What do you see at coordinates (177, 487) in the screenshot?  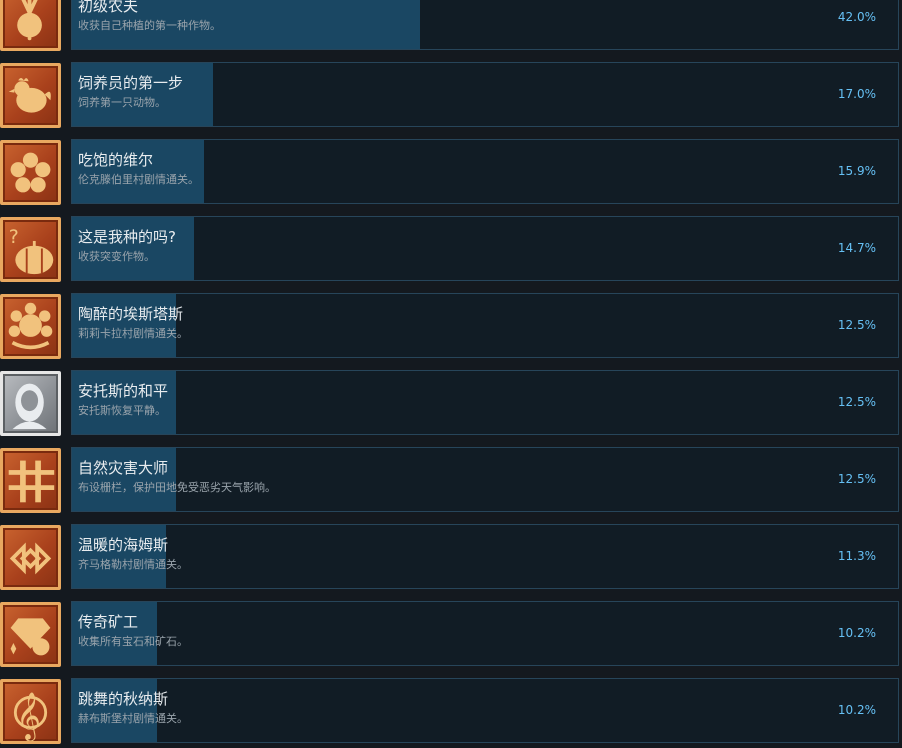 I see `achievement-description: 布设栅栏，保护田地免受恶劣天气影响。` at bounding box center [177, 487].